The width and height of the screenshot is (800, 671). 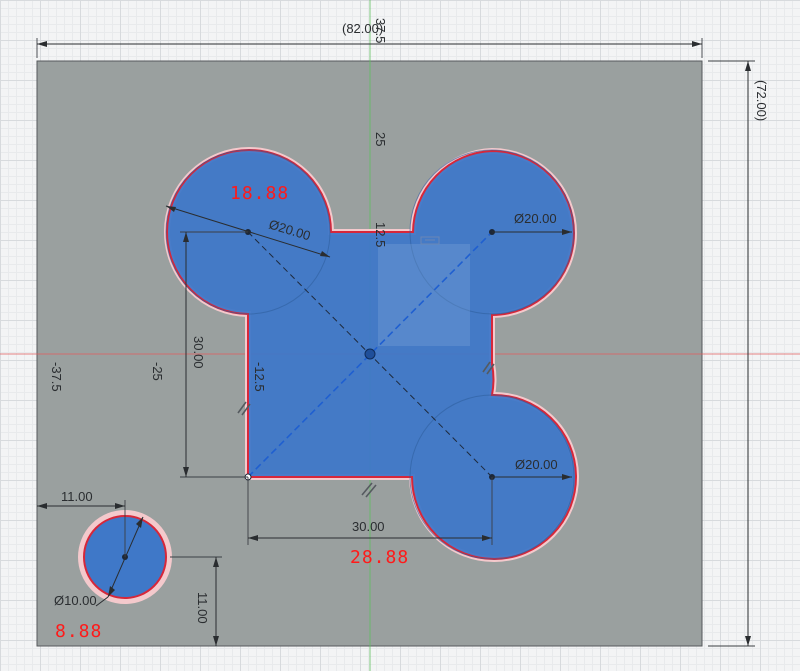 What do you see at coordinates (78, 631) in the screenshot?
I see `area-label-small: 8.88` at bounding box center [78, 631].